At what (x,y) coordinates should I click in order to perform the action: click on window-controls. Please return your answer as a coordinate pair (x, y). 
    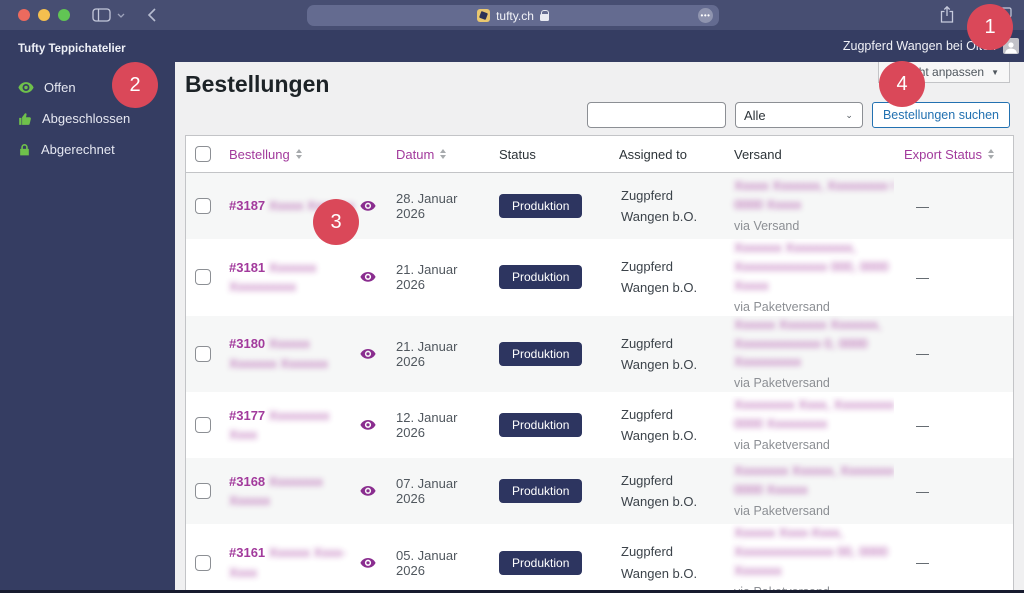
    Looking at the image, I should click on (44, 15).